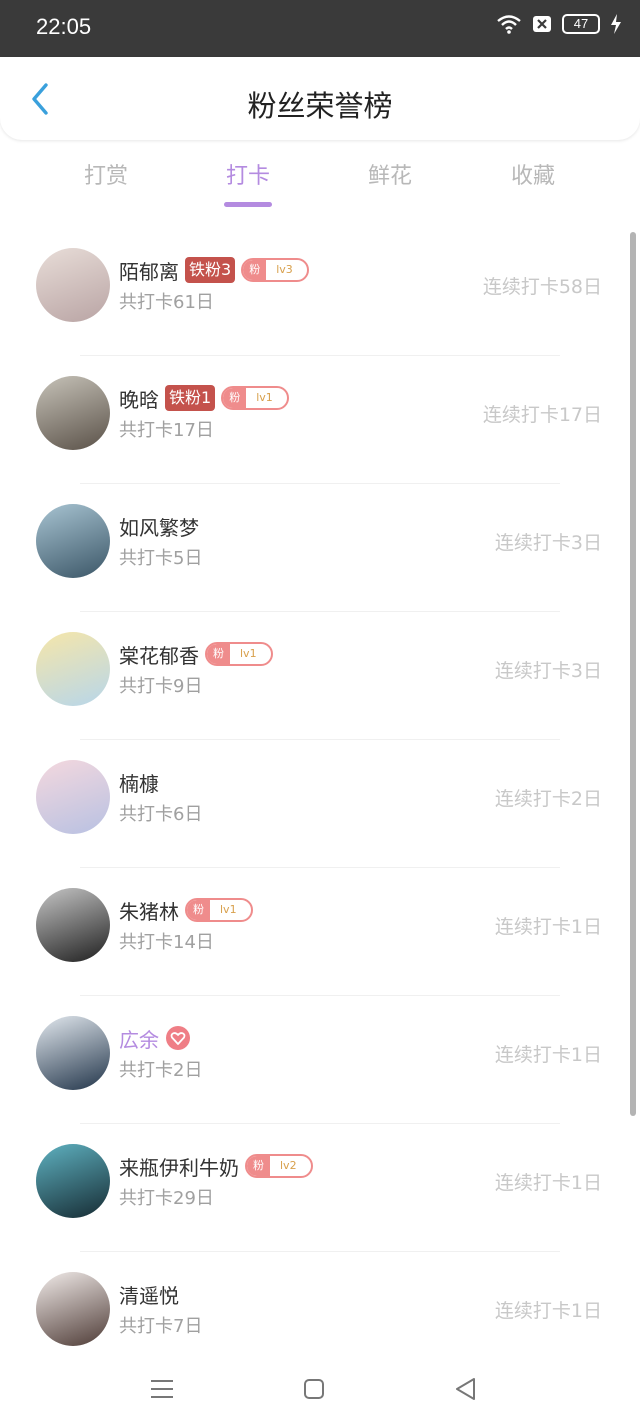 The image size is (640, 1422). I want to click on name-line: 楠槺, so click(139, 782).